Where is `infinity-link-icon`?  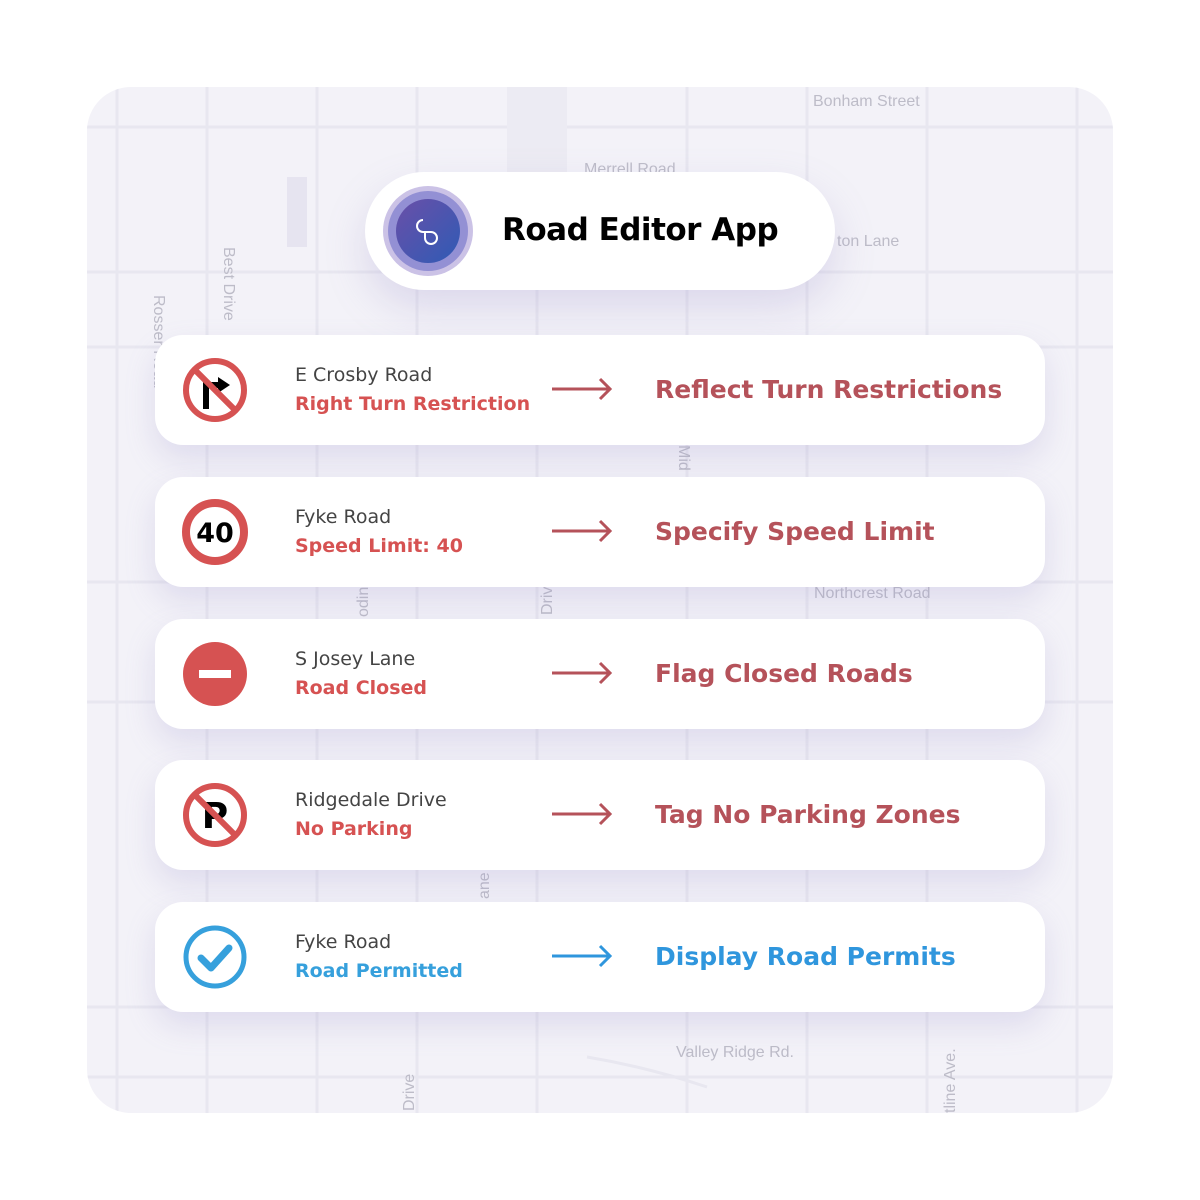 infinity-link-icon is located at coordinates (427, 232).